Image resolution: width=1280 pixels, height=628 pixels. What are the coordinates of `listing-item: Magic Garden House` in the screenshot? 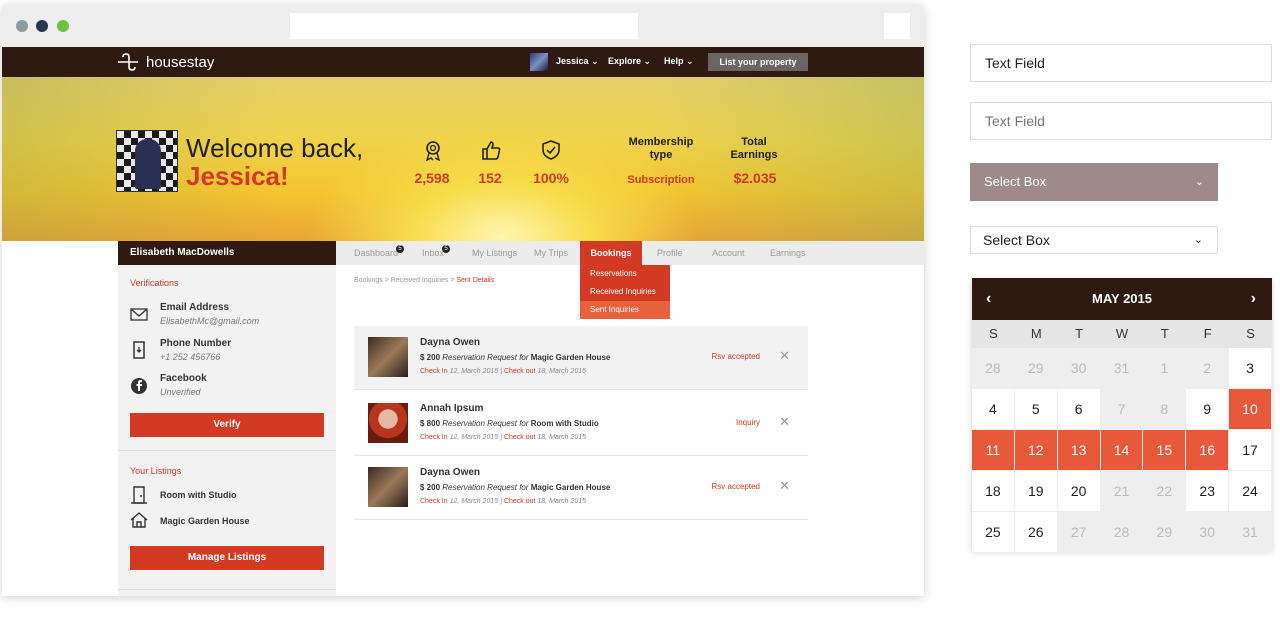 It's located at (205, 521).